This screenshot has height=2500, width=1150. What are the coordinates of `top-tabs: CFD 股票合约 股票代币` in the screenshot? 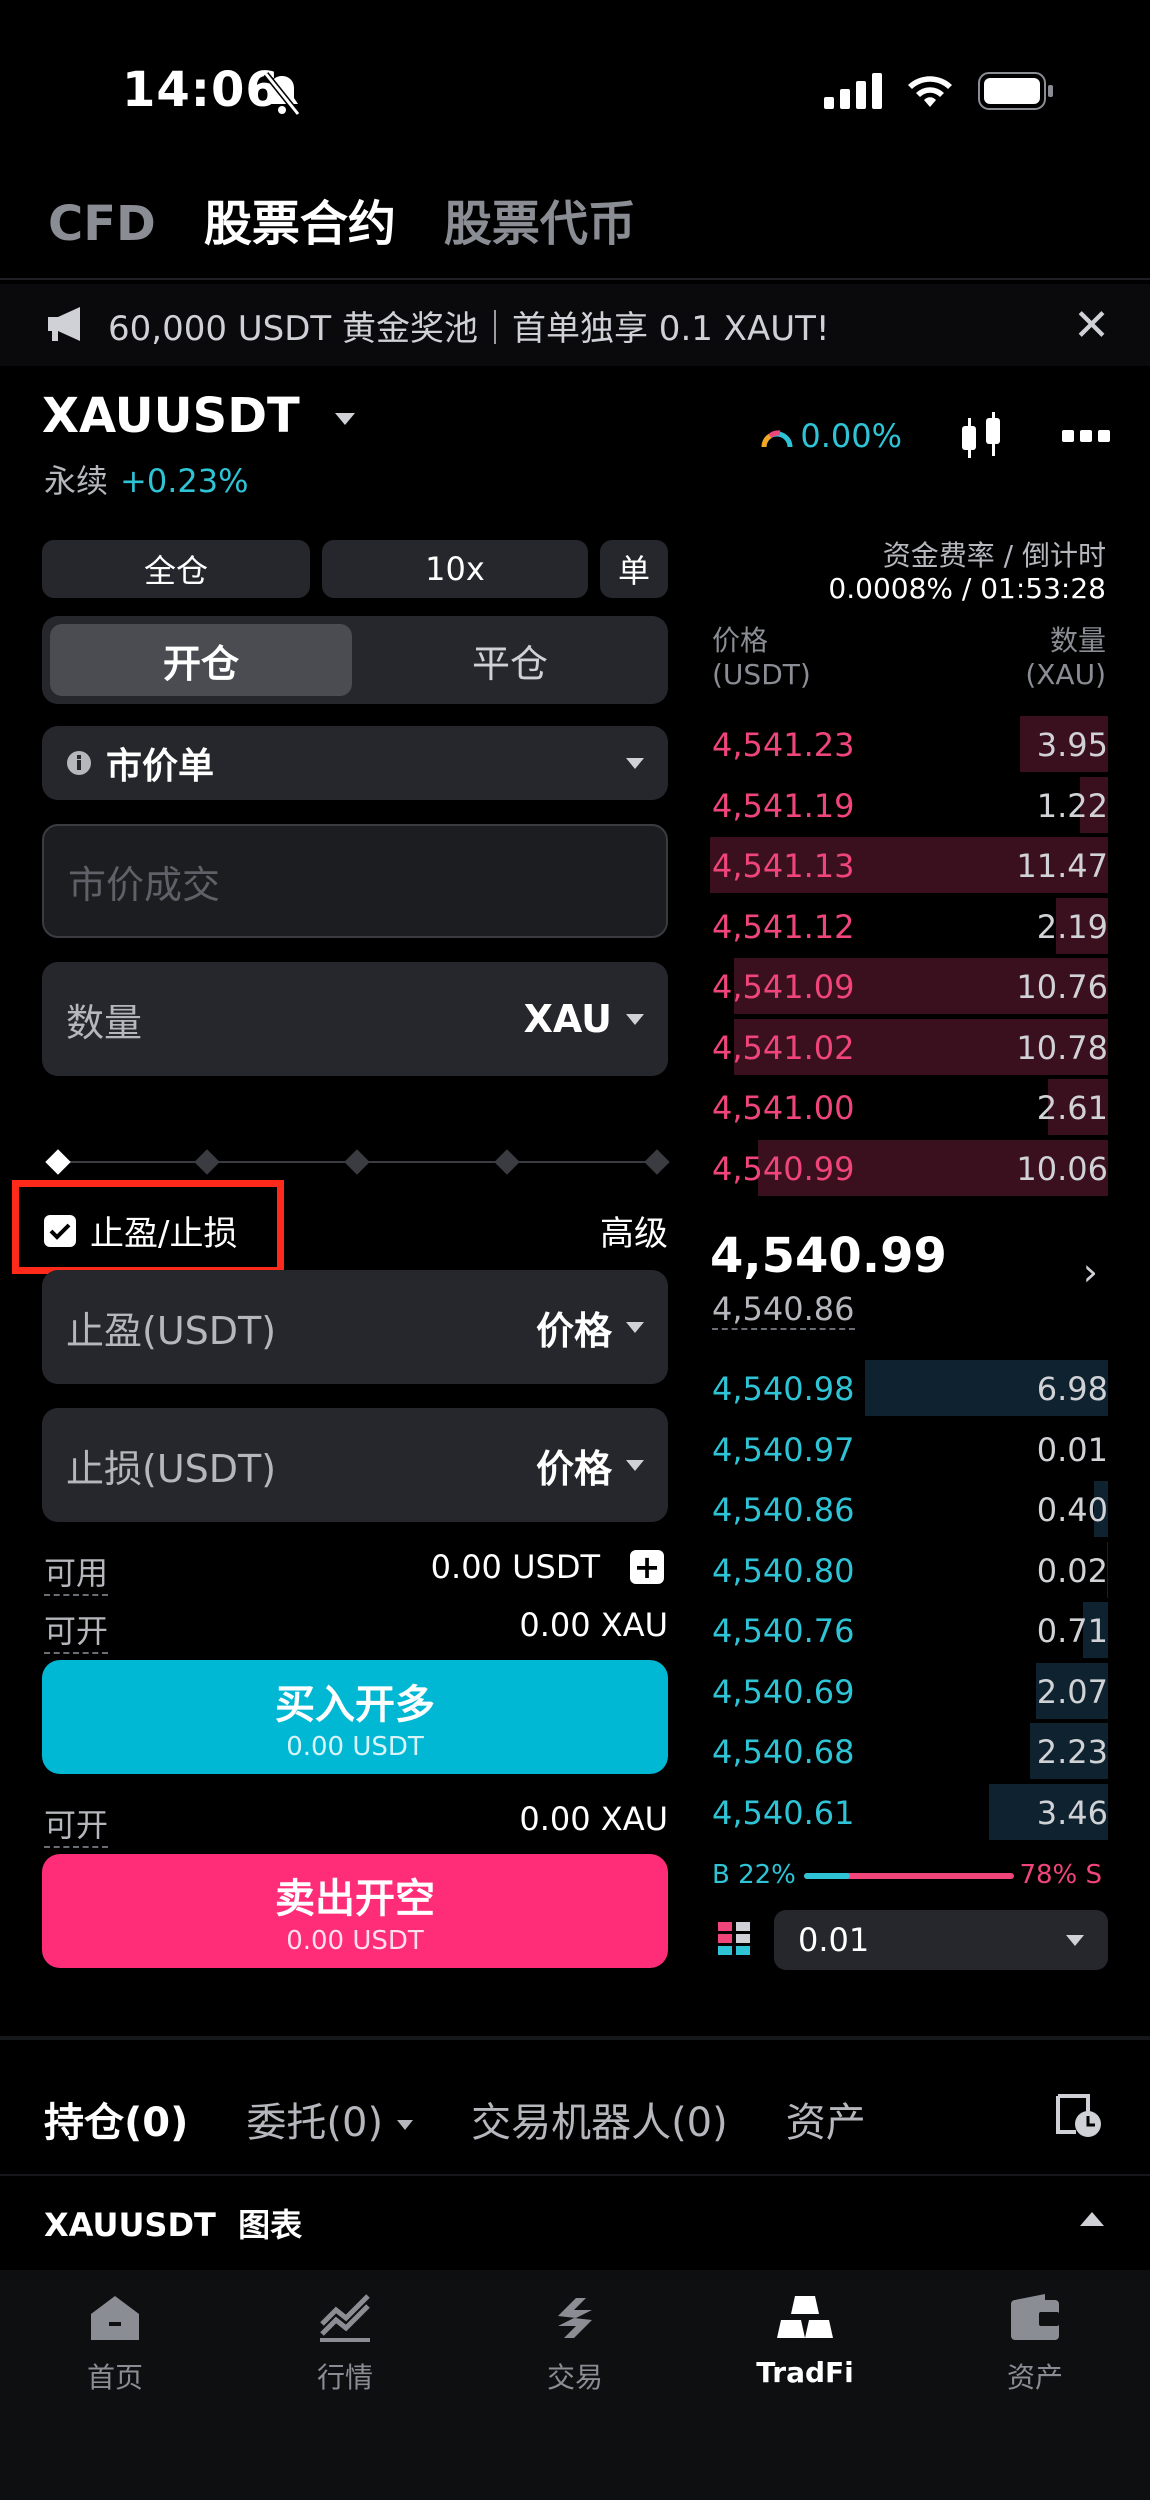 It's located at (342, 219).